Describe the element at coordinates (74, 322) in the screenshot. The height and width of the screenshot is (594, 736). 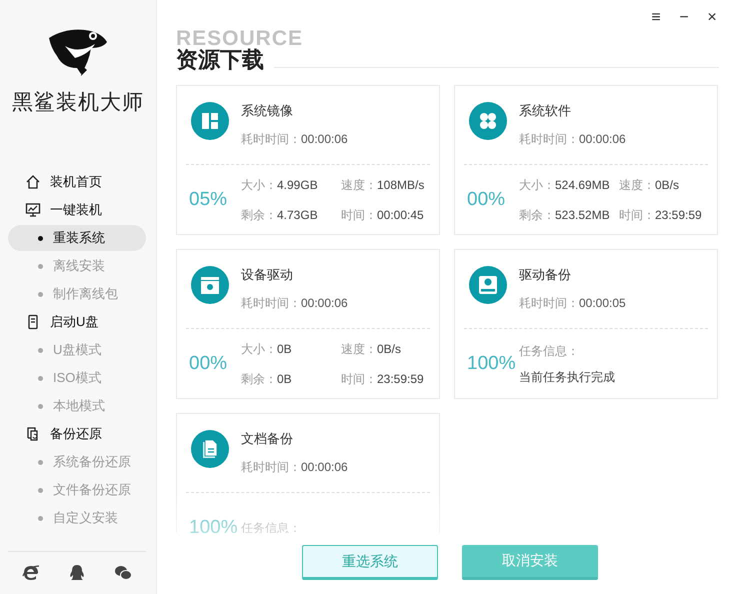
I see `nav-label: 启动U盘` at that location.